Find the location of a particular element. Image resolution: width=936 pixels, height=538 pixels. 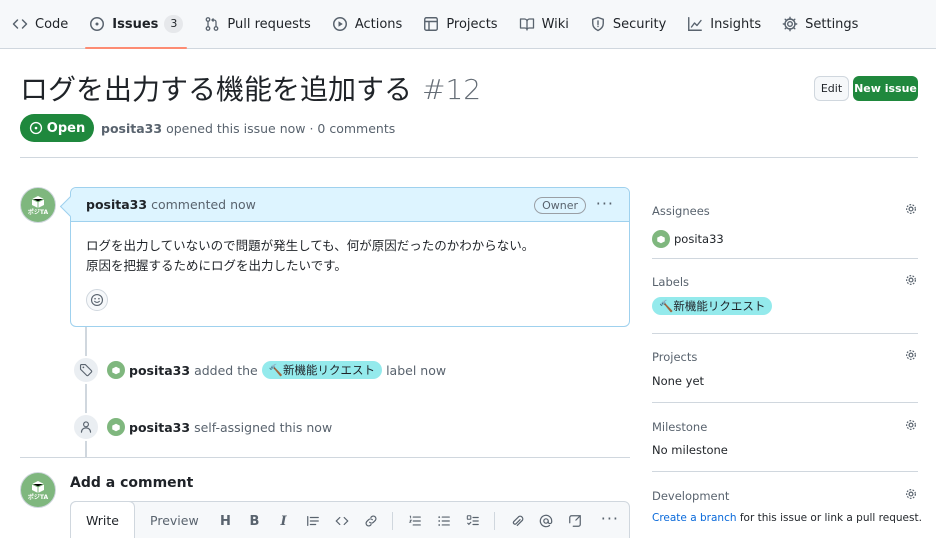

new-issue-button: New issue is located at coordinates (885, 88).